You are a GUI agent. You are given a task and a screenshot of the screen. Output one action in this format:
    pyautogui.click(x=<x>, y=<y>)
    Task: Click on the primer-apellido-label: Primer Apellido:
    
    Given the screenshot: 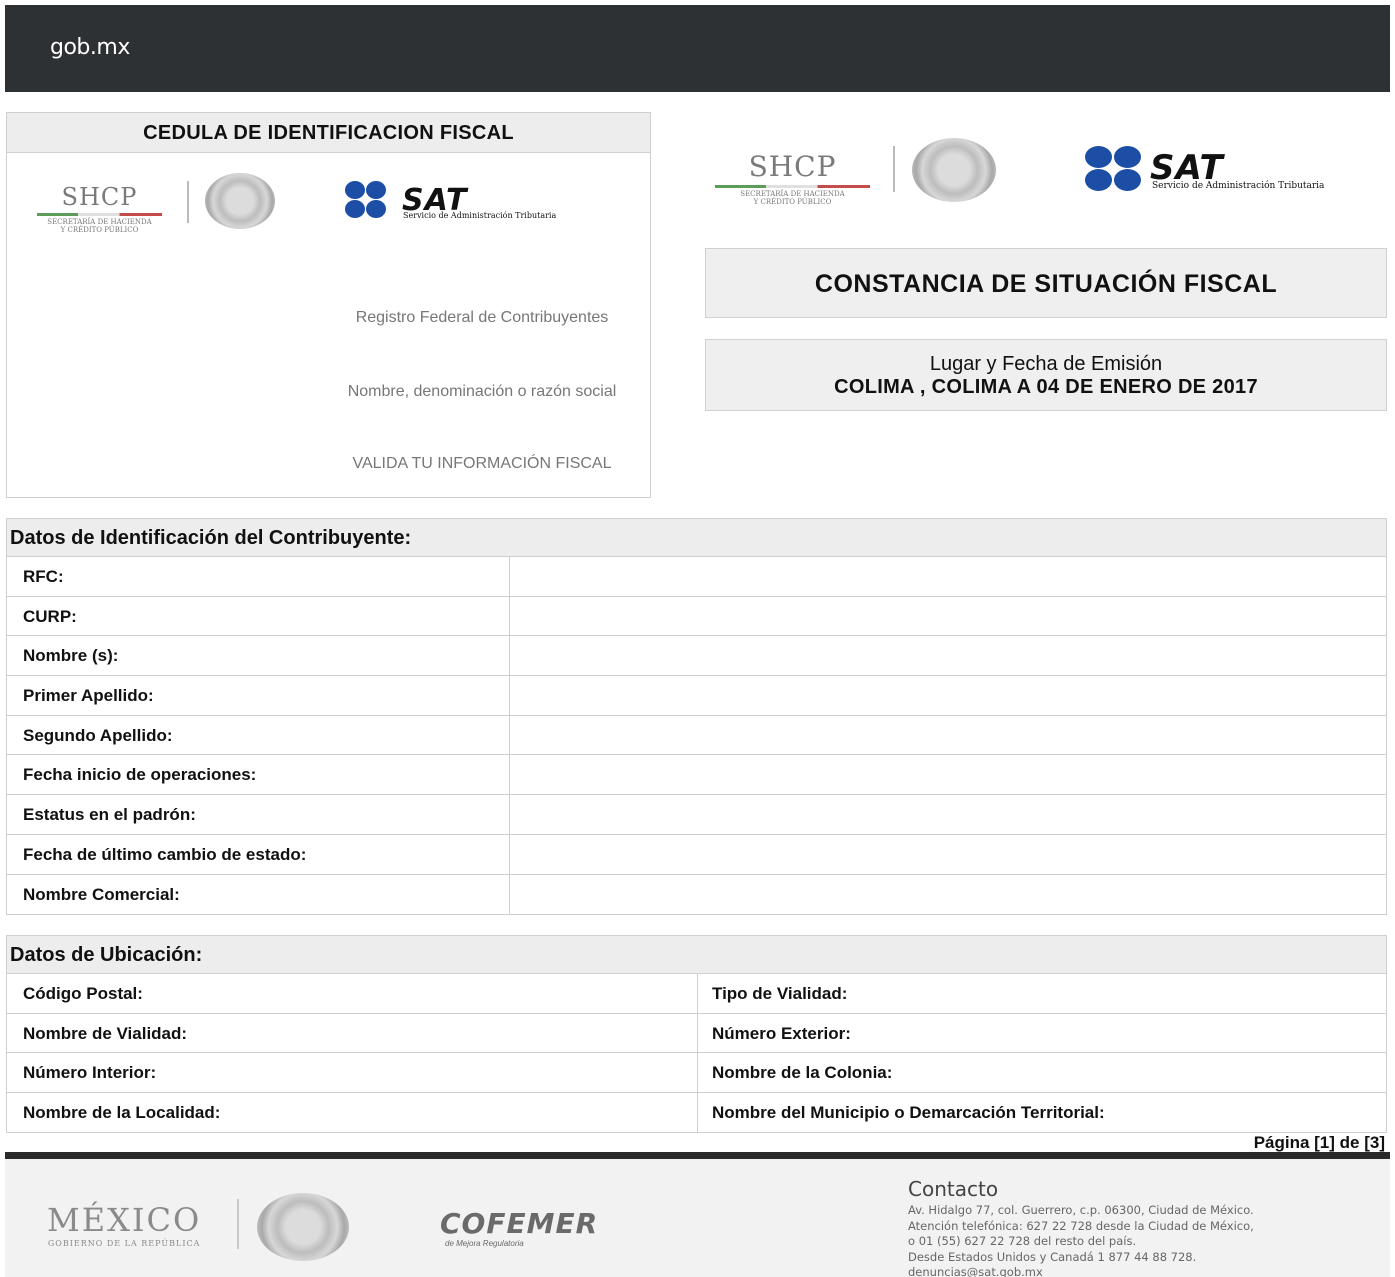 What is the action you would take?
    pyautogui.click(x=258, y=695)
    